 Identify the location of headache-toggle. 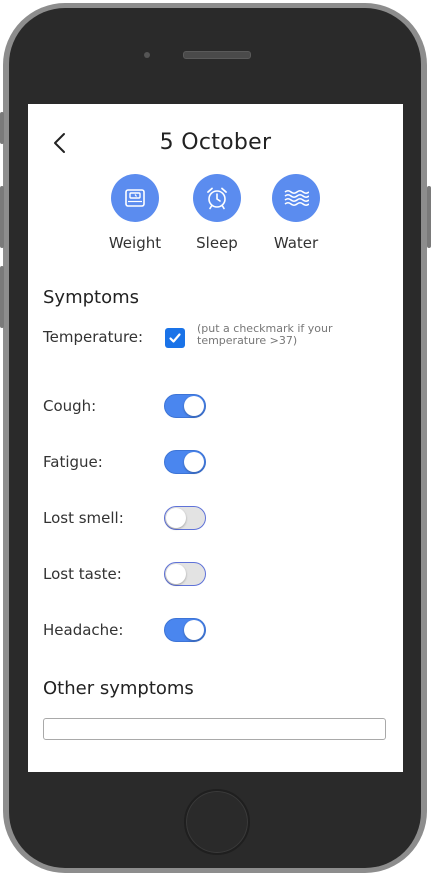
(185, 630).